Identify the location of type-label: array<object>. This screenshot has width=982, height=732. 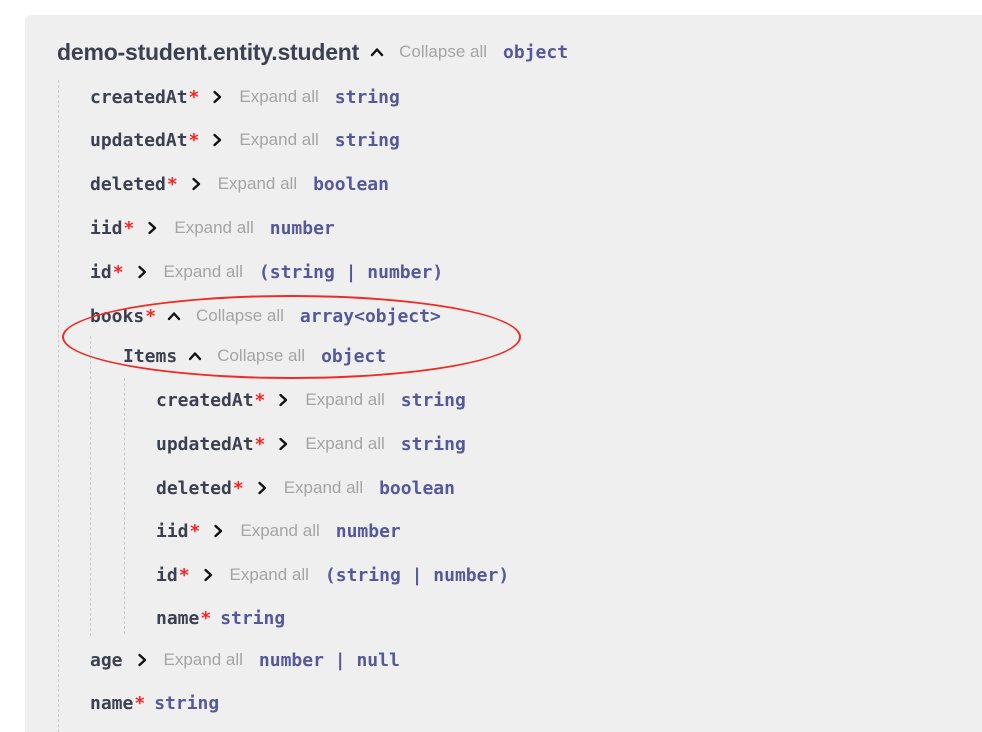
(370, 316).